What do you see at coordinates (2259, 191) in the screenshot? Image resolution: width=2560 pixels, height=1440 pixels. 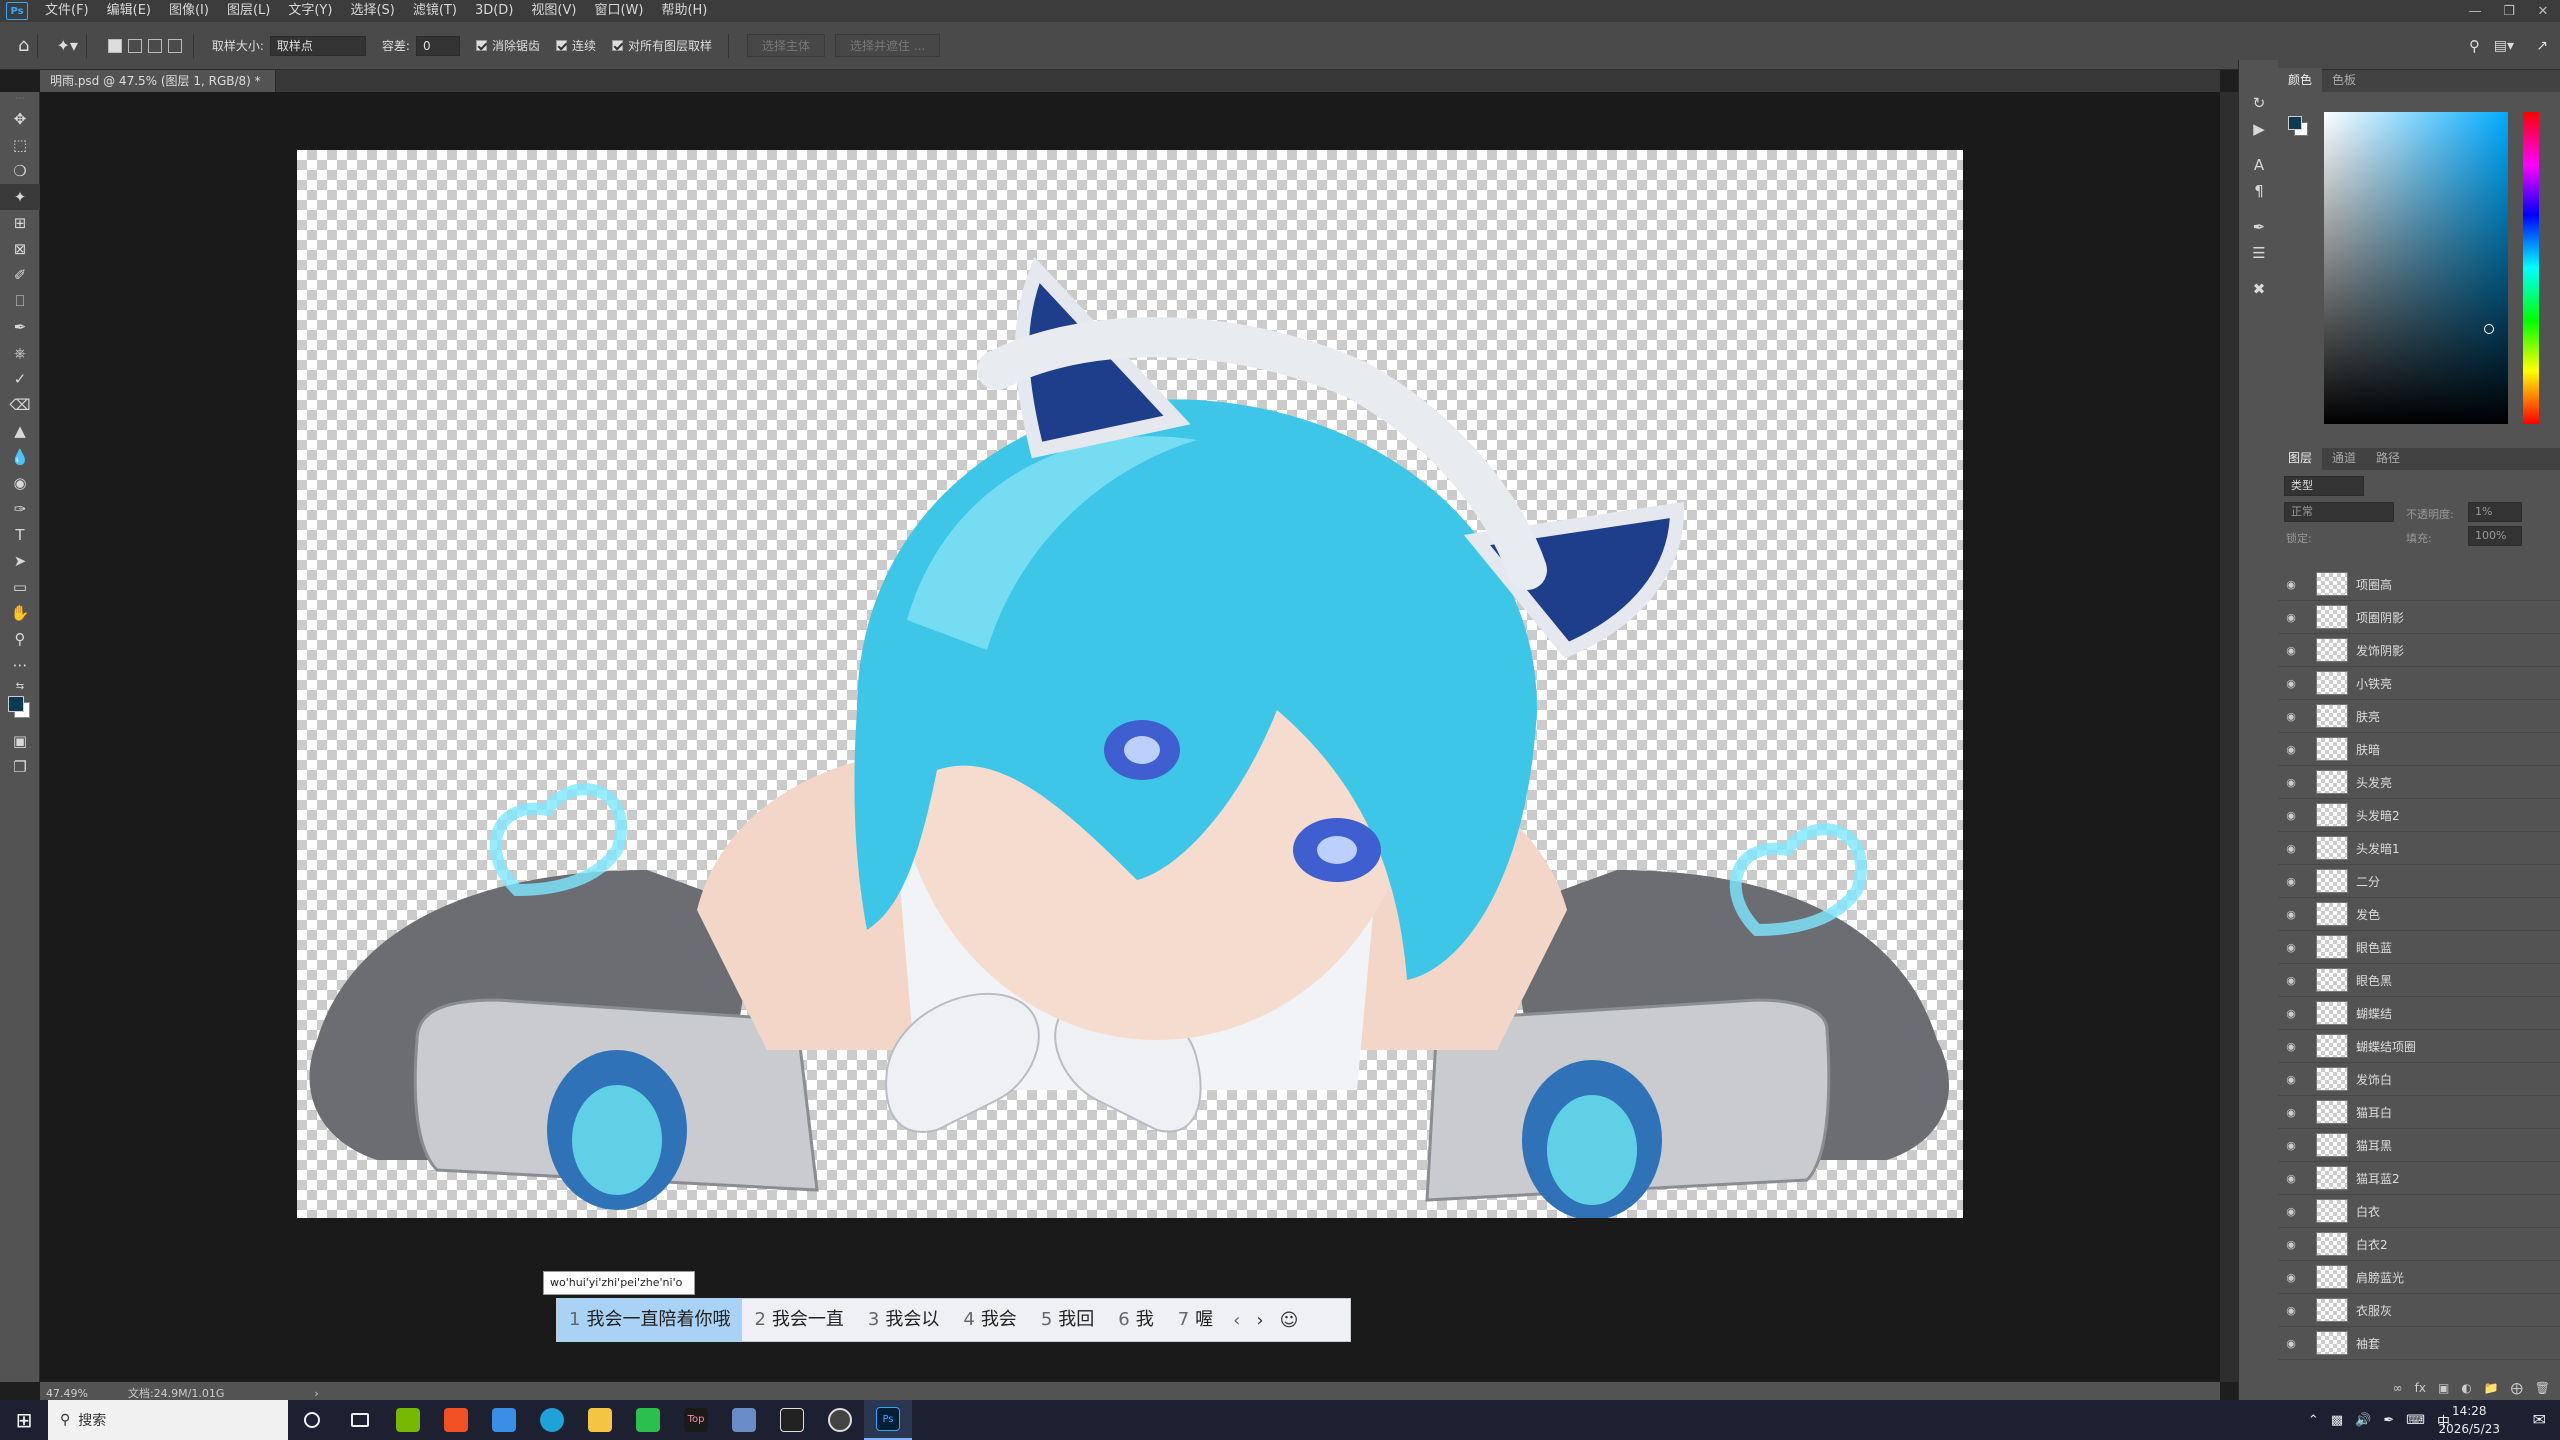 I see `paragraph-panel-icon: ¶` at bounding box center [2259, 191].